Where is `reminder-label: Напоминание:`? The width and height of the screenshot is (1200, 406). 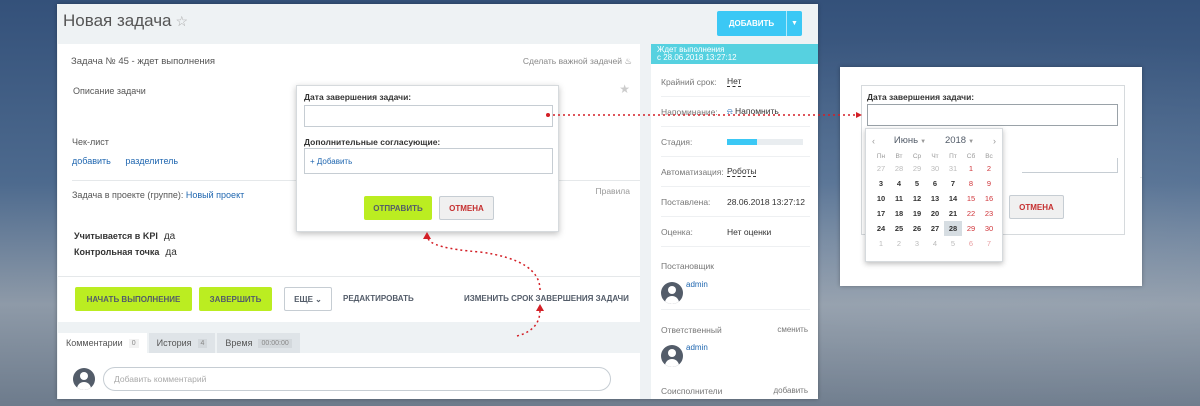 reminder-label: Напоминание: is located at coordinates (689, 111).